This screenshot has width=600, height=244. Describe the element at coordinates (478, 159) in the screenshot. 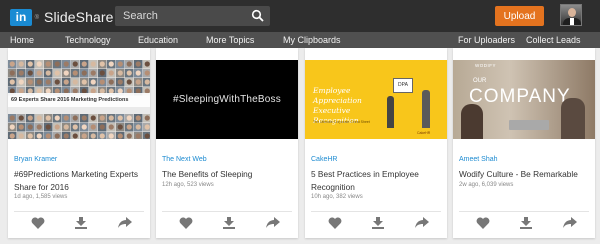

I see `author-link: Ameet Shah` at that location.